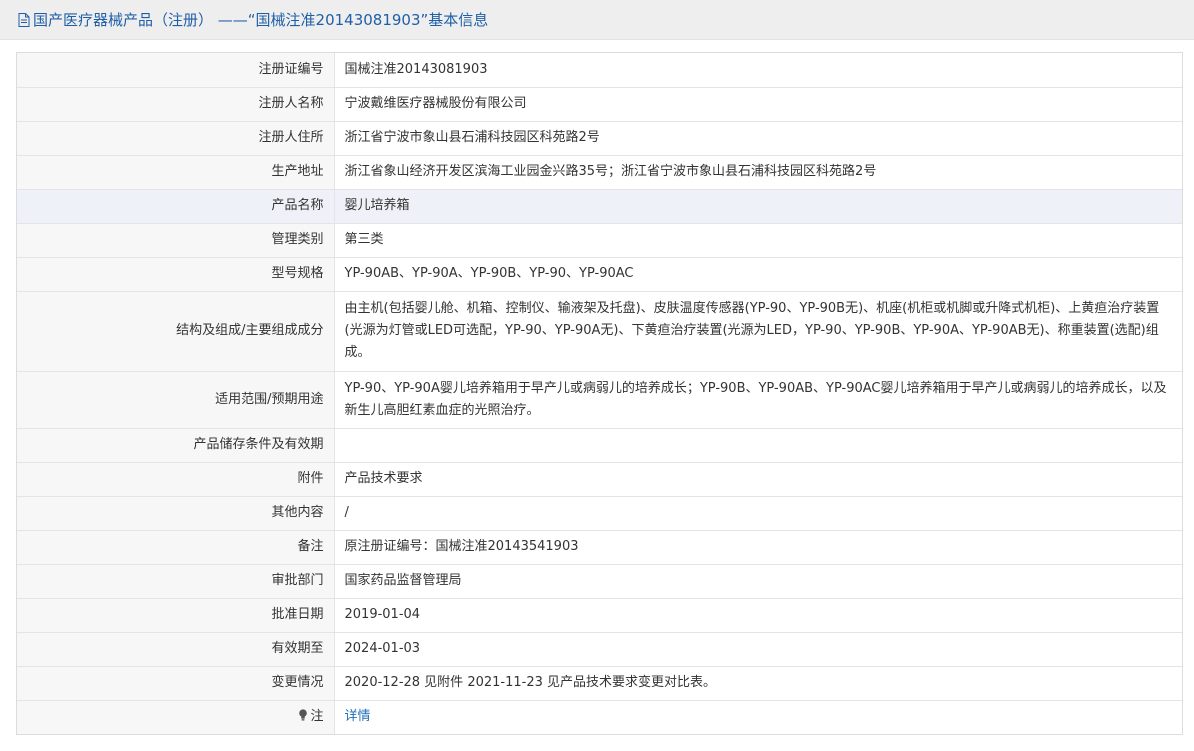  I want to click on row-label: 备注, so click(176, 547).